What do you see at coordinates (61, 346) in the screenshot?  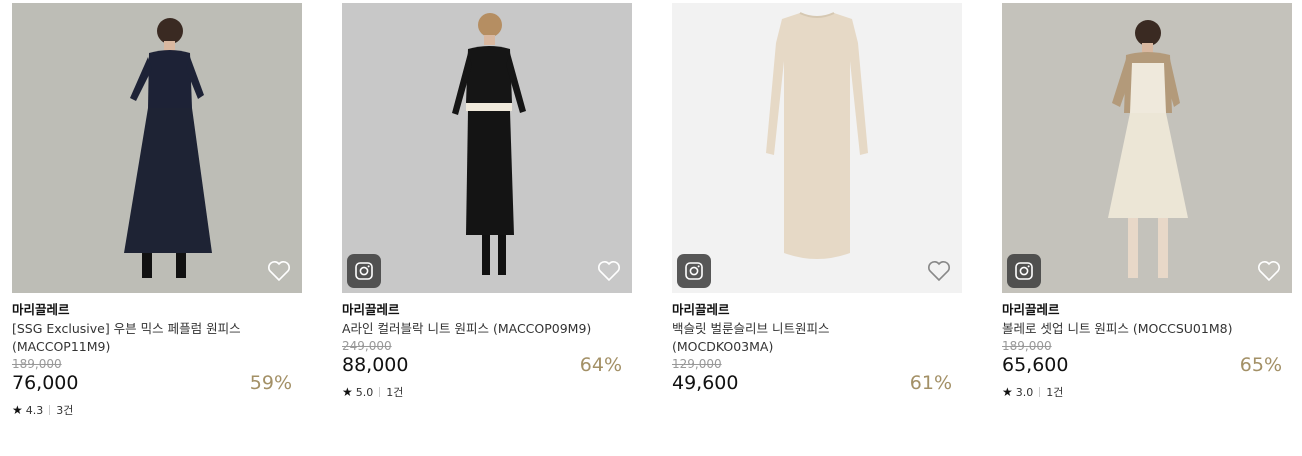 I see `product-title-line: (MACCOP11M9)` at bounding box center [61, 346].